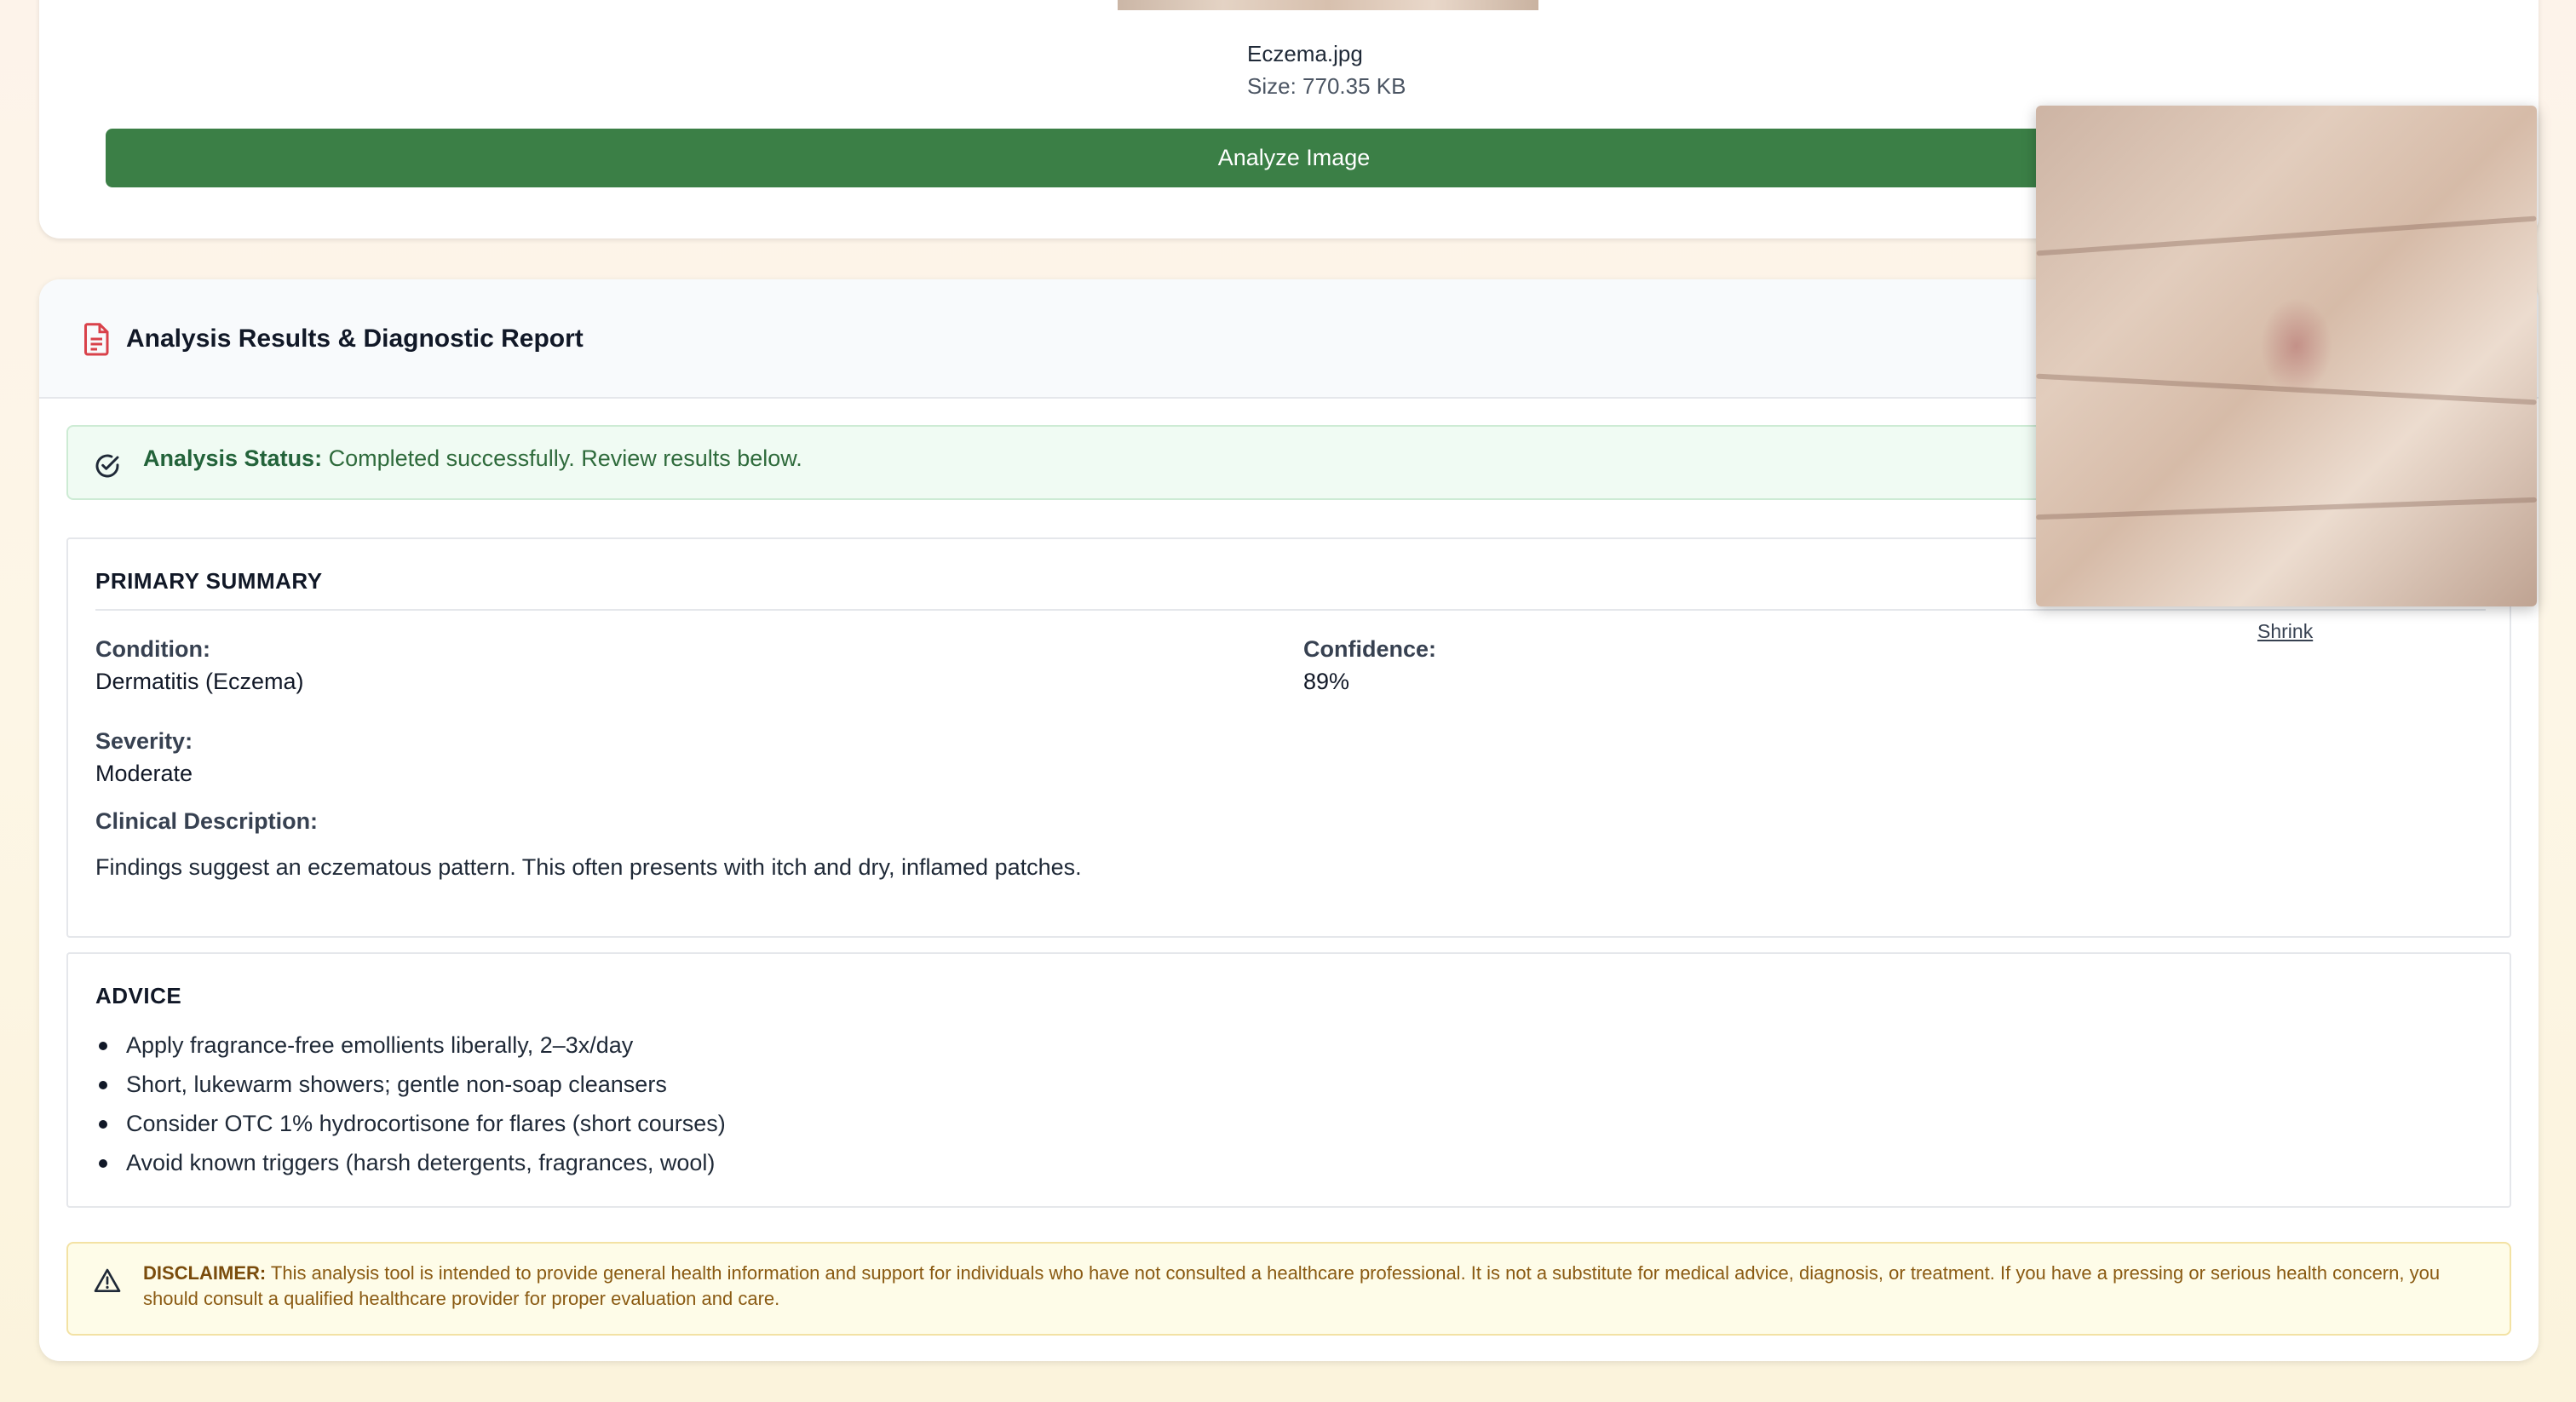  What do you see at coordinates (2285, 631) in the screenshot?
I see `shrink-link: Shrink` at bounding box center [2285, 631].